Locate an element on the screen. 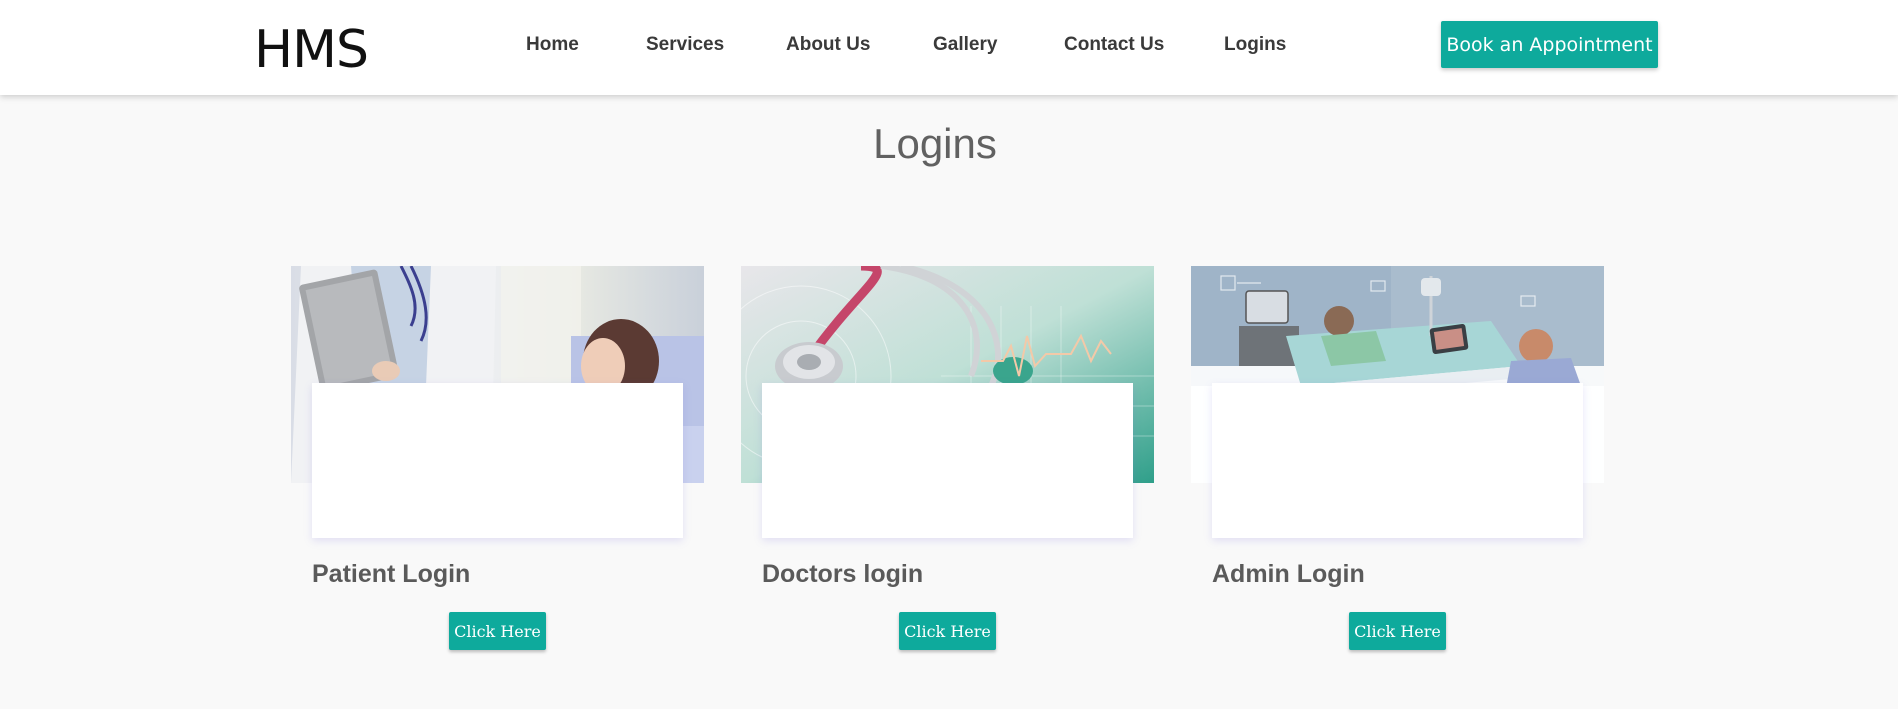 This screenshot has width=1898, height=709. nav-logins: Logins is located at coordinates (1255, 45).